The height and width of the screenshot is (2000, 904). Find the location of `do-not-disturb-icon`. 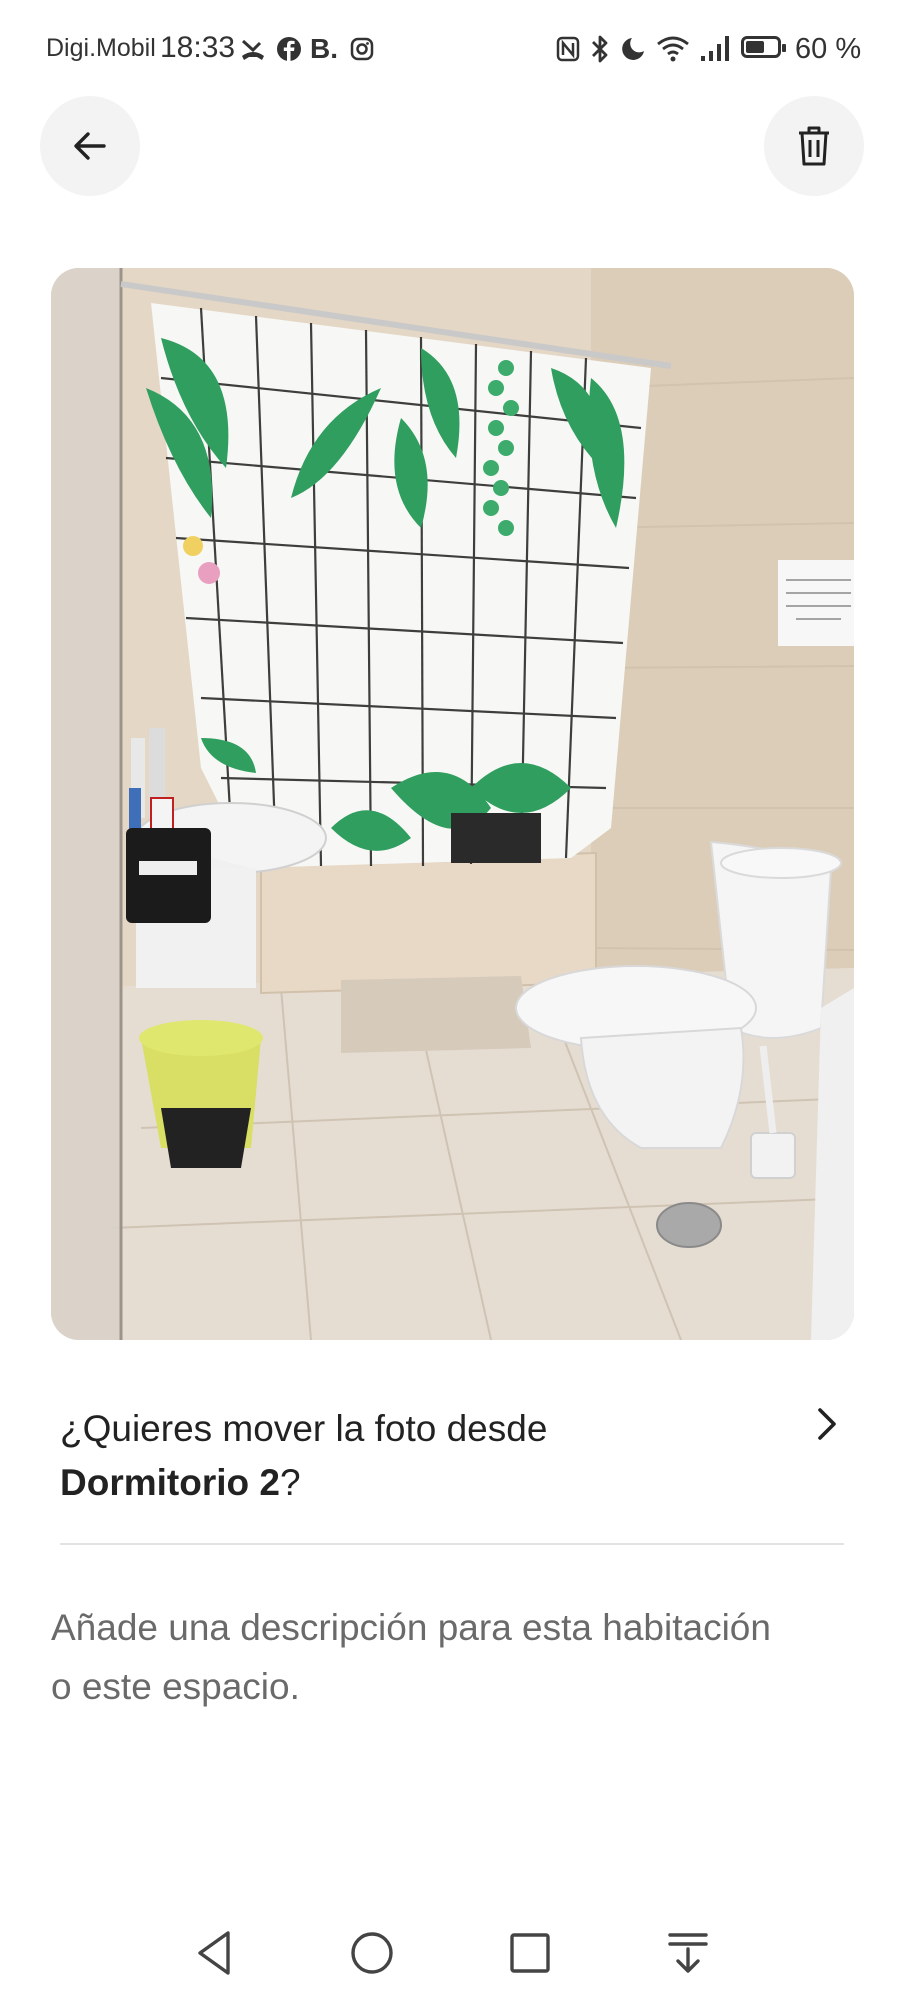

do-not-disturb-icon is located at coordinates (633, 49).